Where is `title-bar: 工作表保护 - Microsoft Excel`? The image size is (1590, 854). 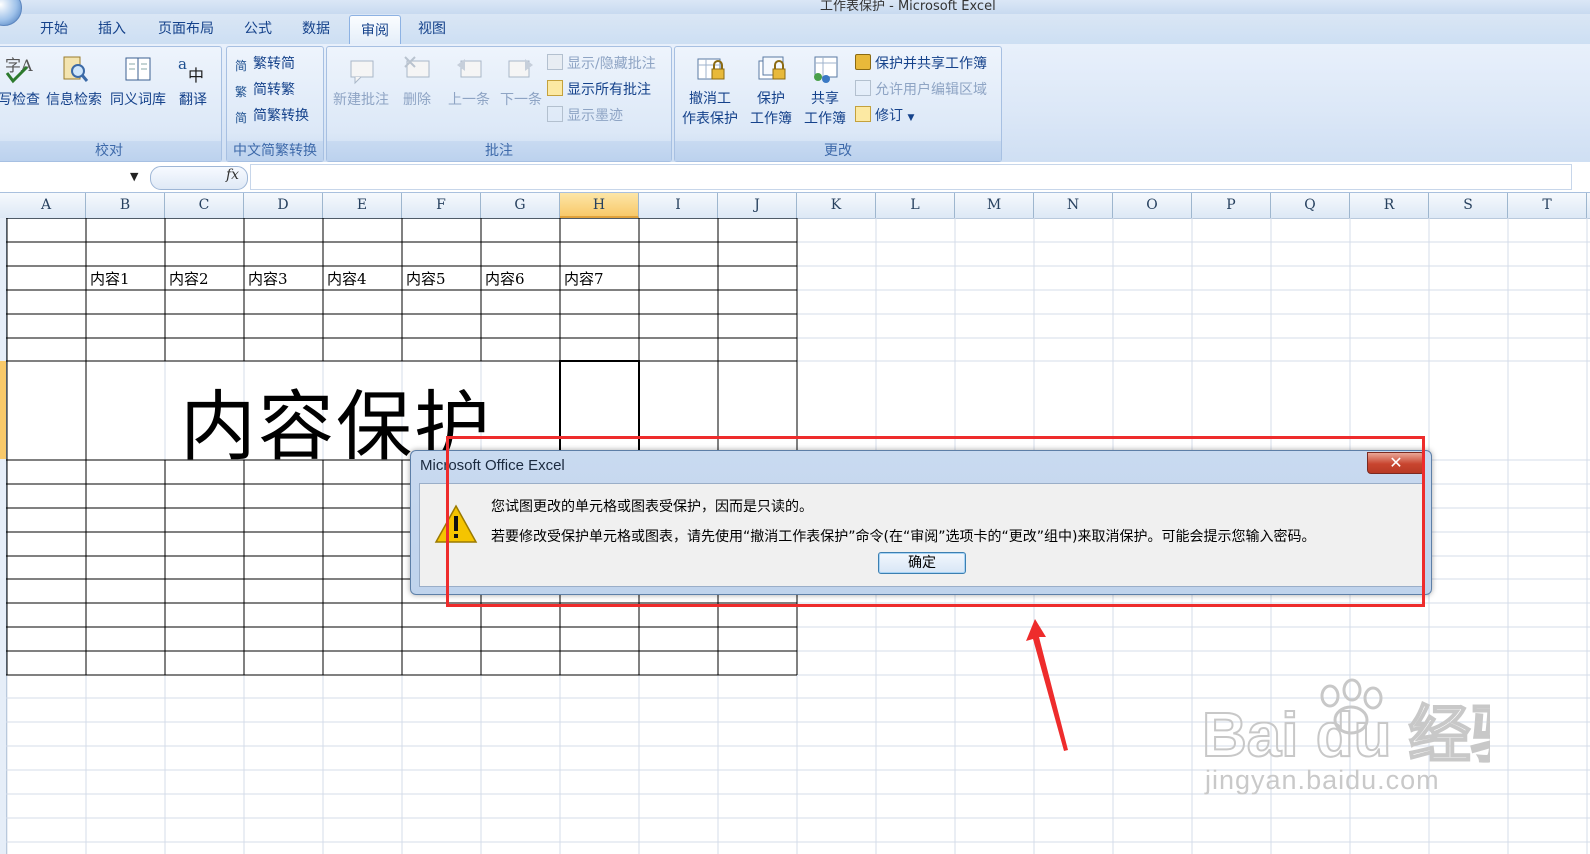 title-bar: 工作表保护 - Microsoft Excel is located at coordinates (795, 7).